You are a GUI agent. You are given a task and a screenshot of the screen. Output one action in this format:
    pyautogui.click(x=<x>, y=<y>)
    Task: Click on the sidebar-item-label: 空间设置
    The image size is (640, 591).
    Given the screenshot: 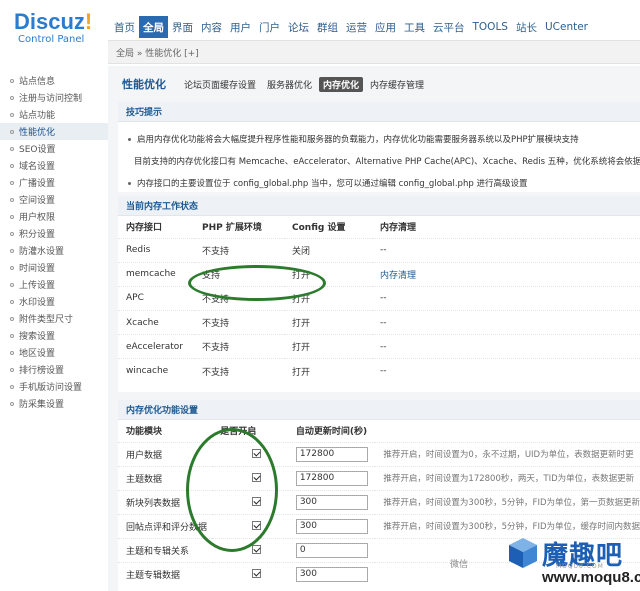 What is the action you would take?
    pyautogui.click(x=37, y=201)
    